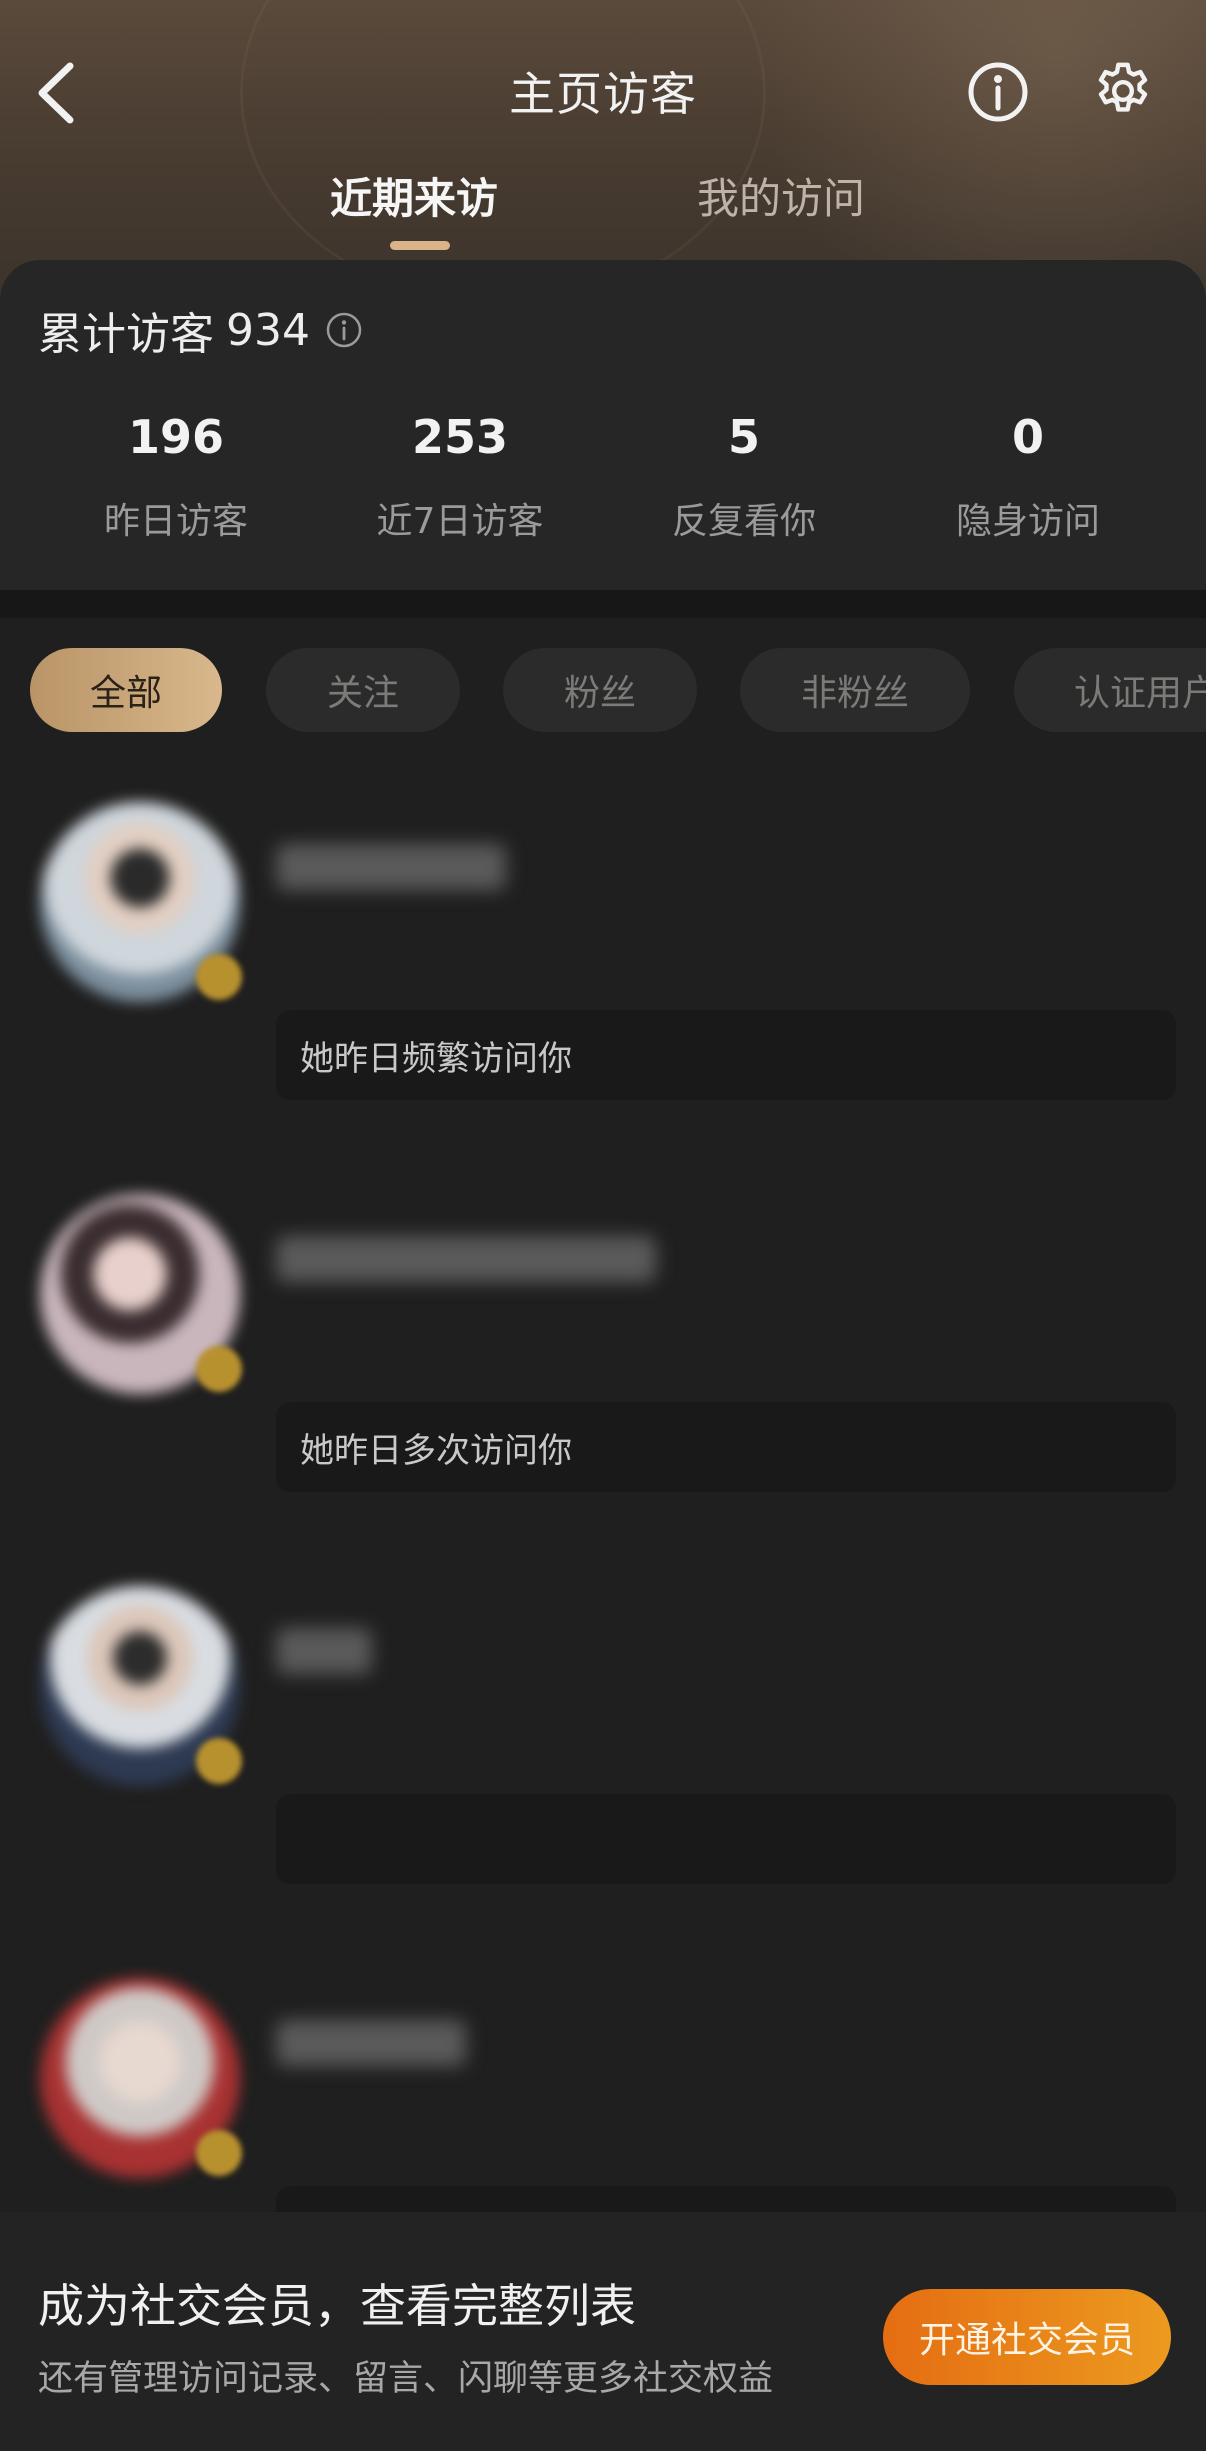 This screenshot has width=1206, height=2451. Describe the element at coordinates (603, 604) in the screenshot. I see `section-divider` at that location.